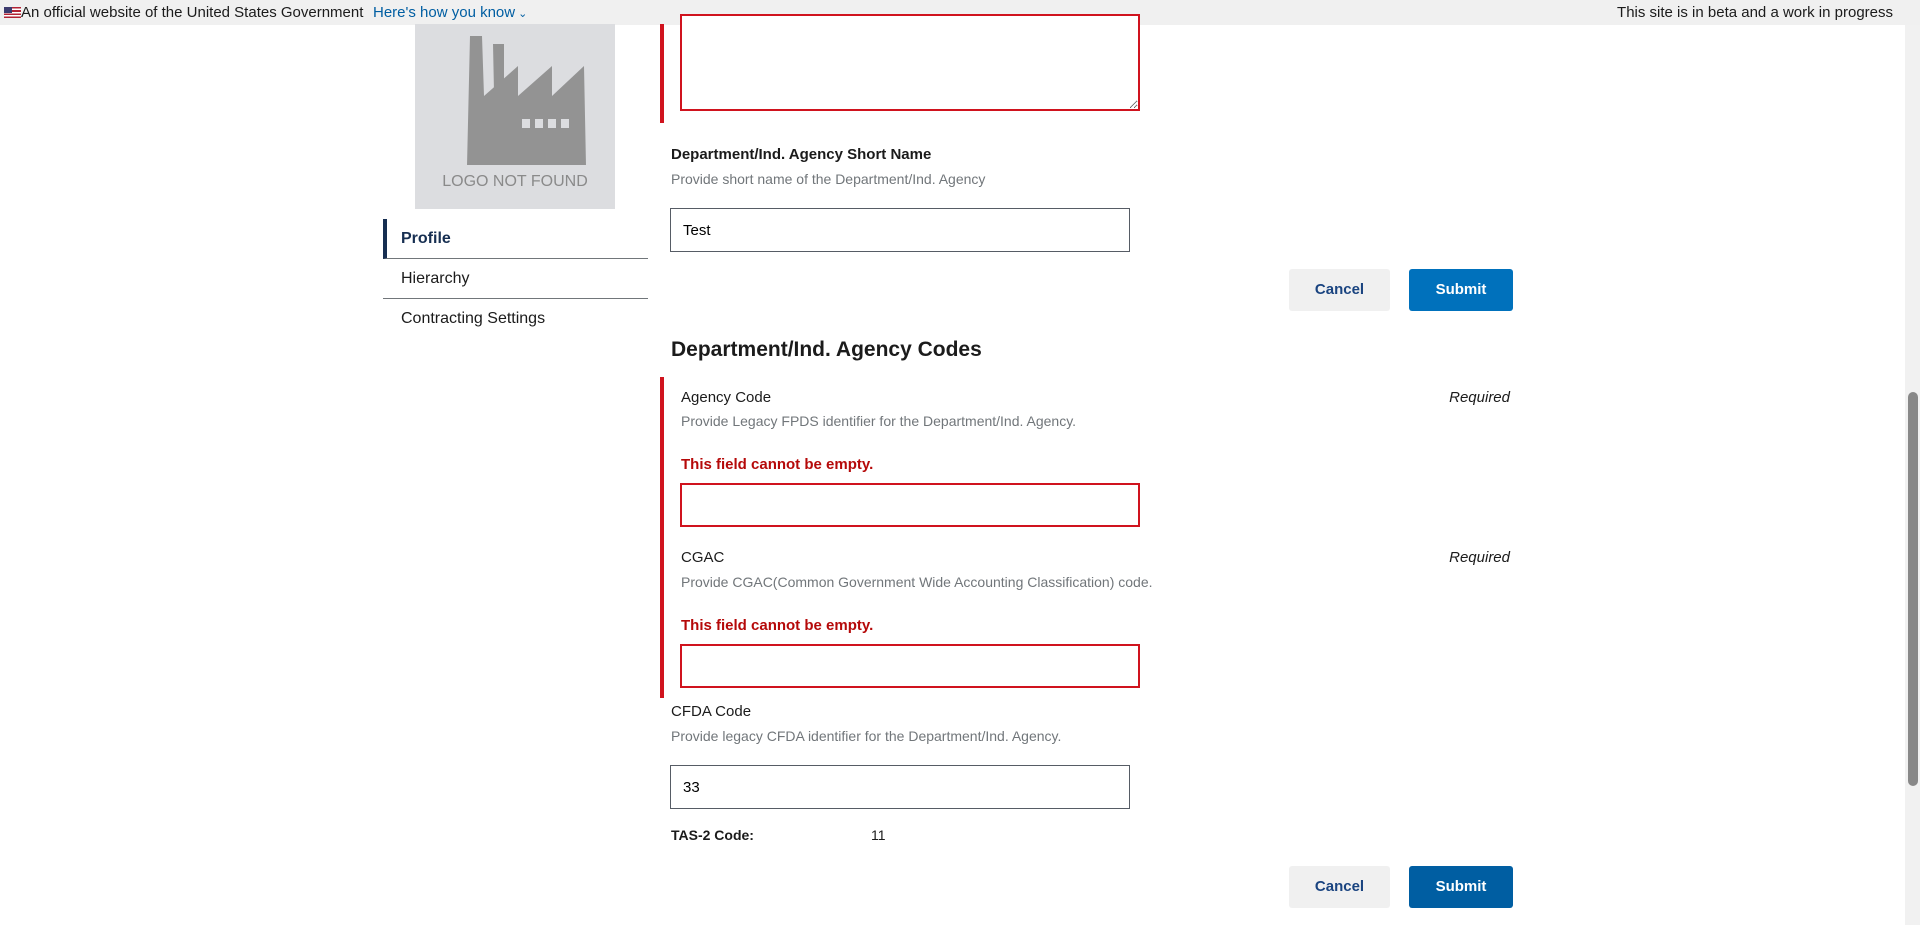  Describe the element at coordinates (450, 13) in the screenshot. I see `how-you-know-link: Here's how you know ⌄` at that location.